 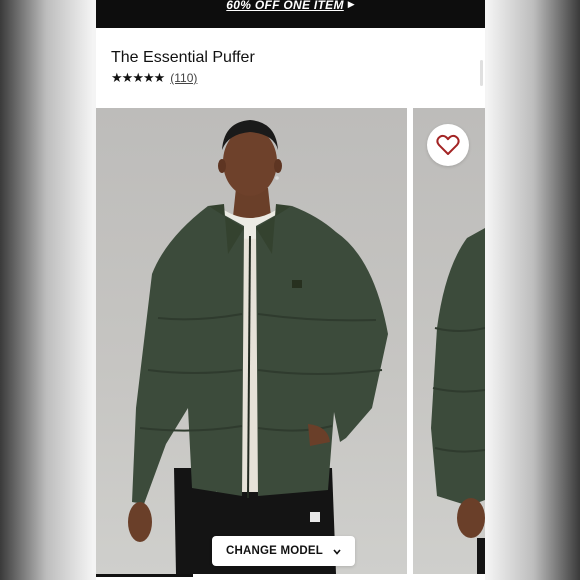 I want to click on heart-outline-icon, so click(x=448, y=144).